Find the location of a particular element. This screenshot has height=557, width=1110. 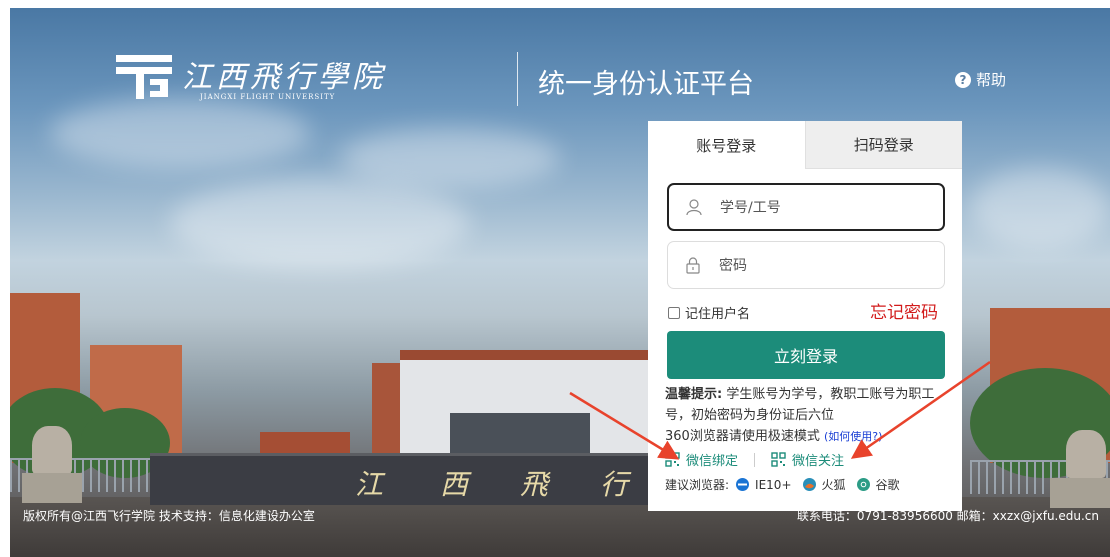

username-placeholder: 学号/工号 is located at coordinates (750, 208).